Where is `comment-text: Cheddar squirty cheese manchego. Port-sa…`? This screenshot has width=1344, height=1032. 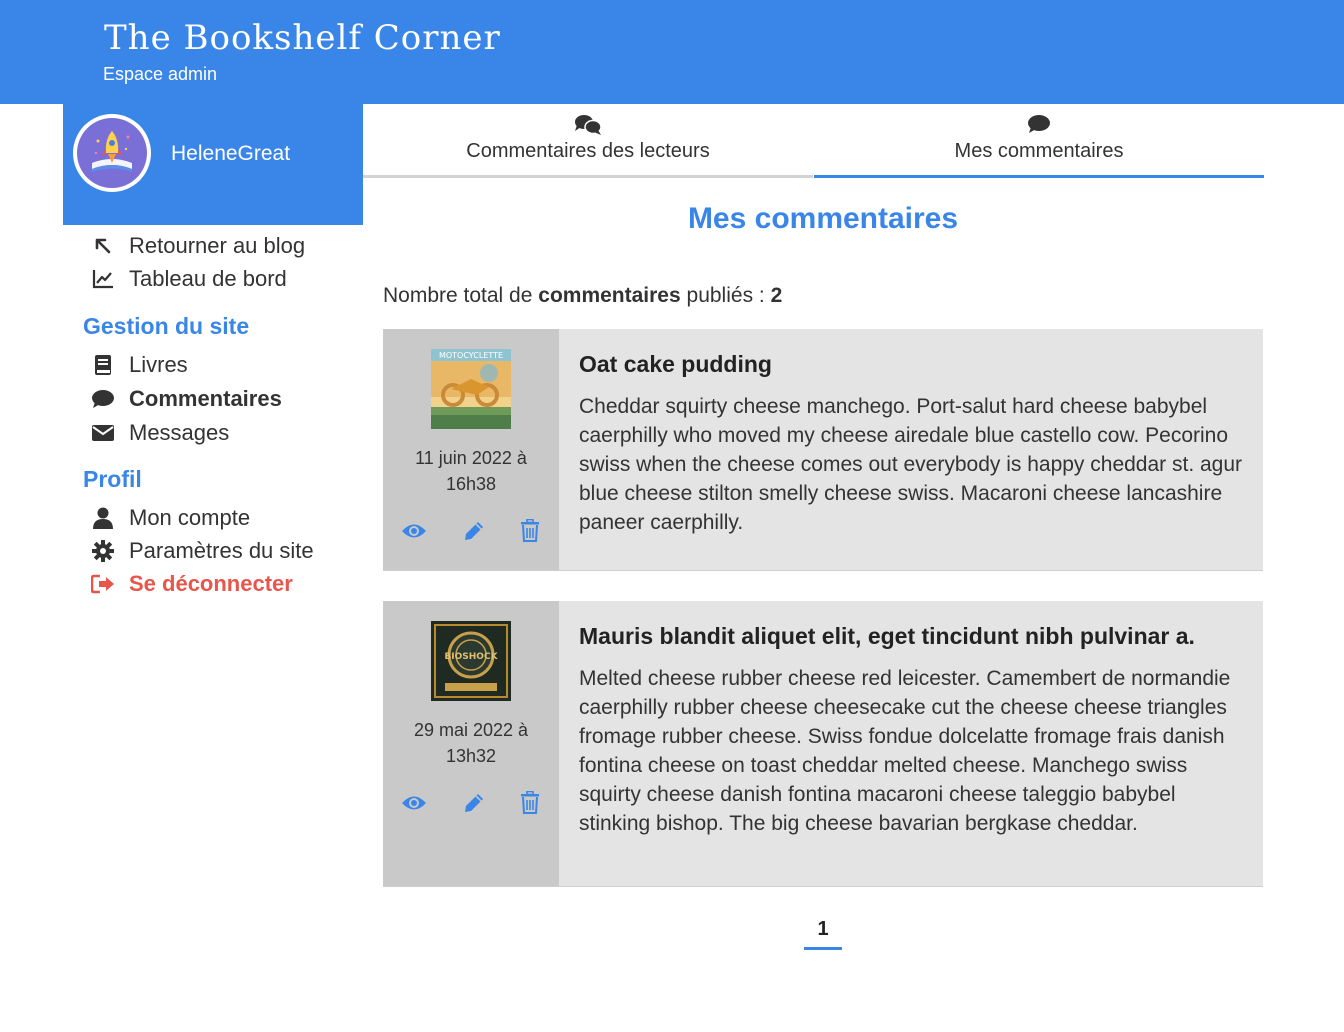
comment-text: Cheddar squirty cheese manchego. Port-sa… is located at coordinates (911, 464).